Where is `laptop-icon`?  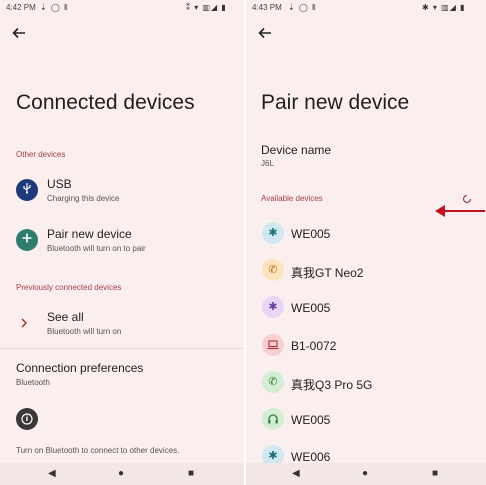 laptop-icon is located at coordinates (273, 345).